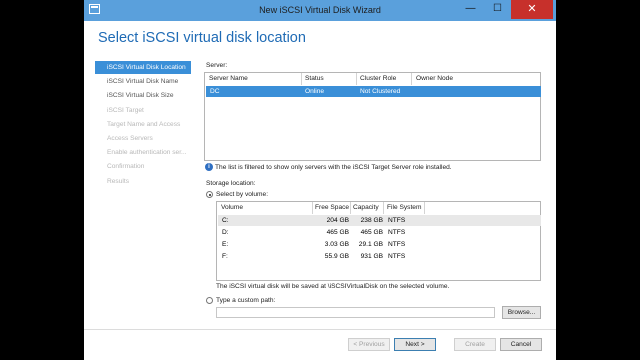 The height and width of the screenshot is (360, 640). I want to click on col-server-name: Server Name, so click(228, 78).